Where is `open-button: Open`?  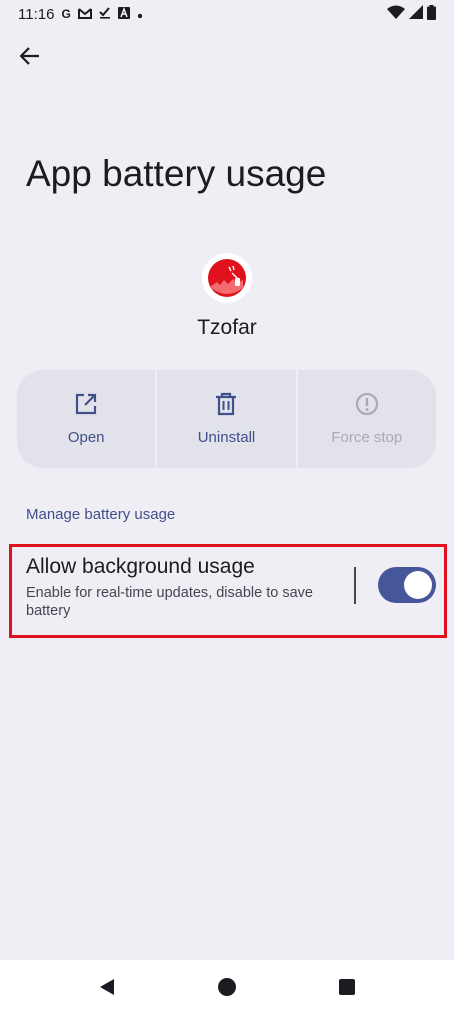 open-button: Open is located at coordinates (86, 419).